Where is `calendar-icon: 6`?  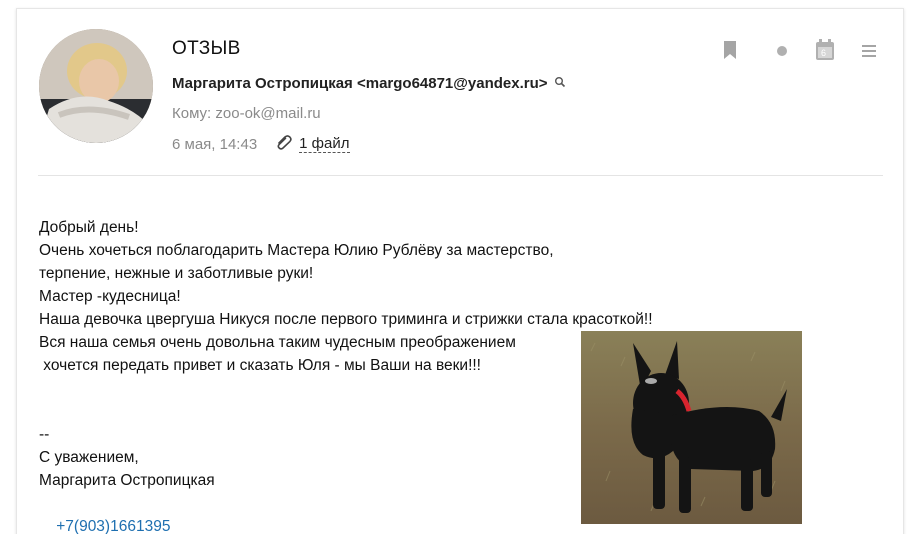
calendar-icon: 6 is located at coordinates (825, 50).